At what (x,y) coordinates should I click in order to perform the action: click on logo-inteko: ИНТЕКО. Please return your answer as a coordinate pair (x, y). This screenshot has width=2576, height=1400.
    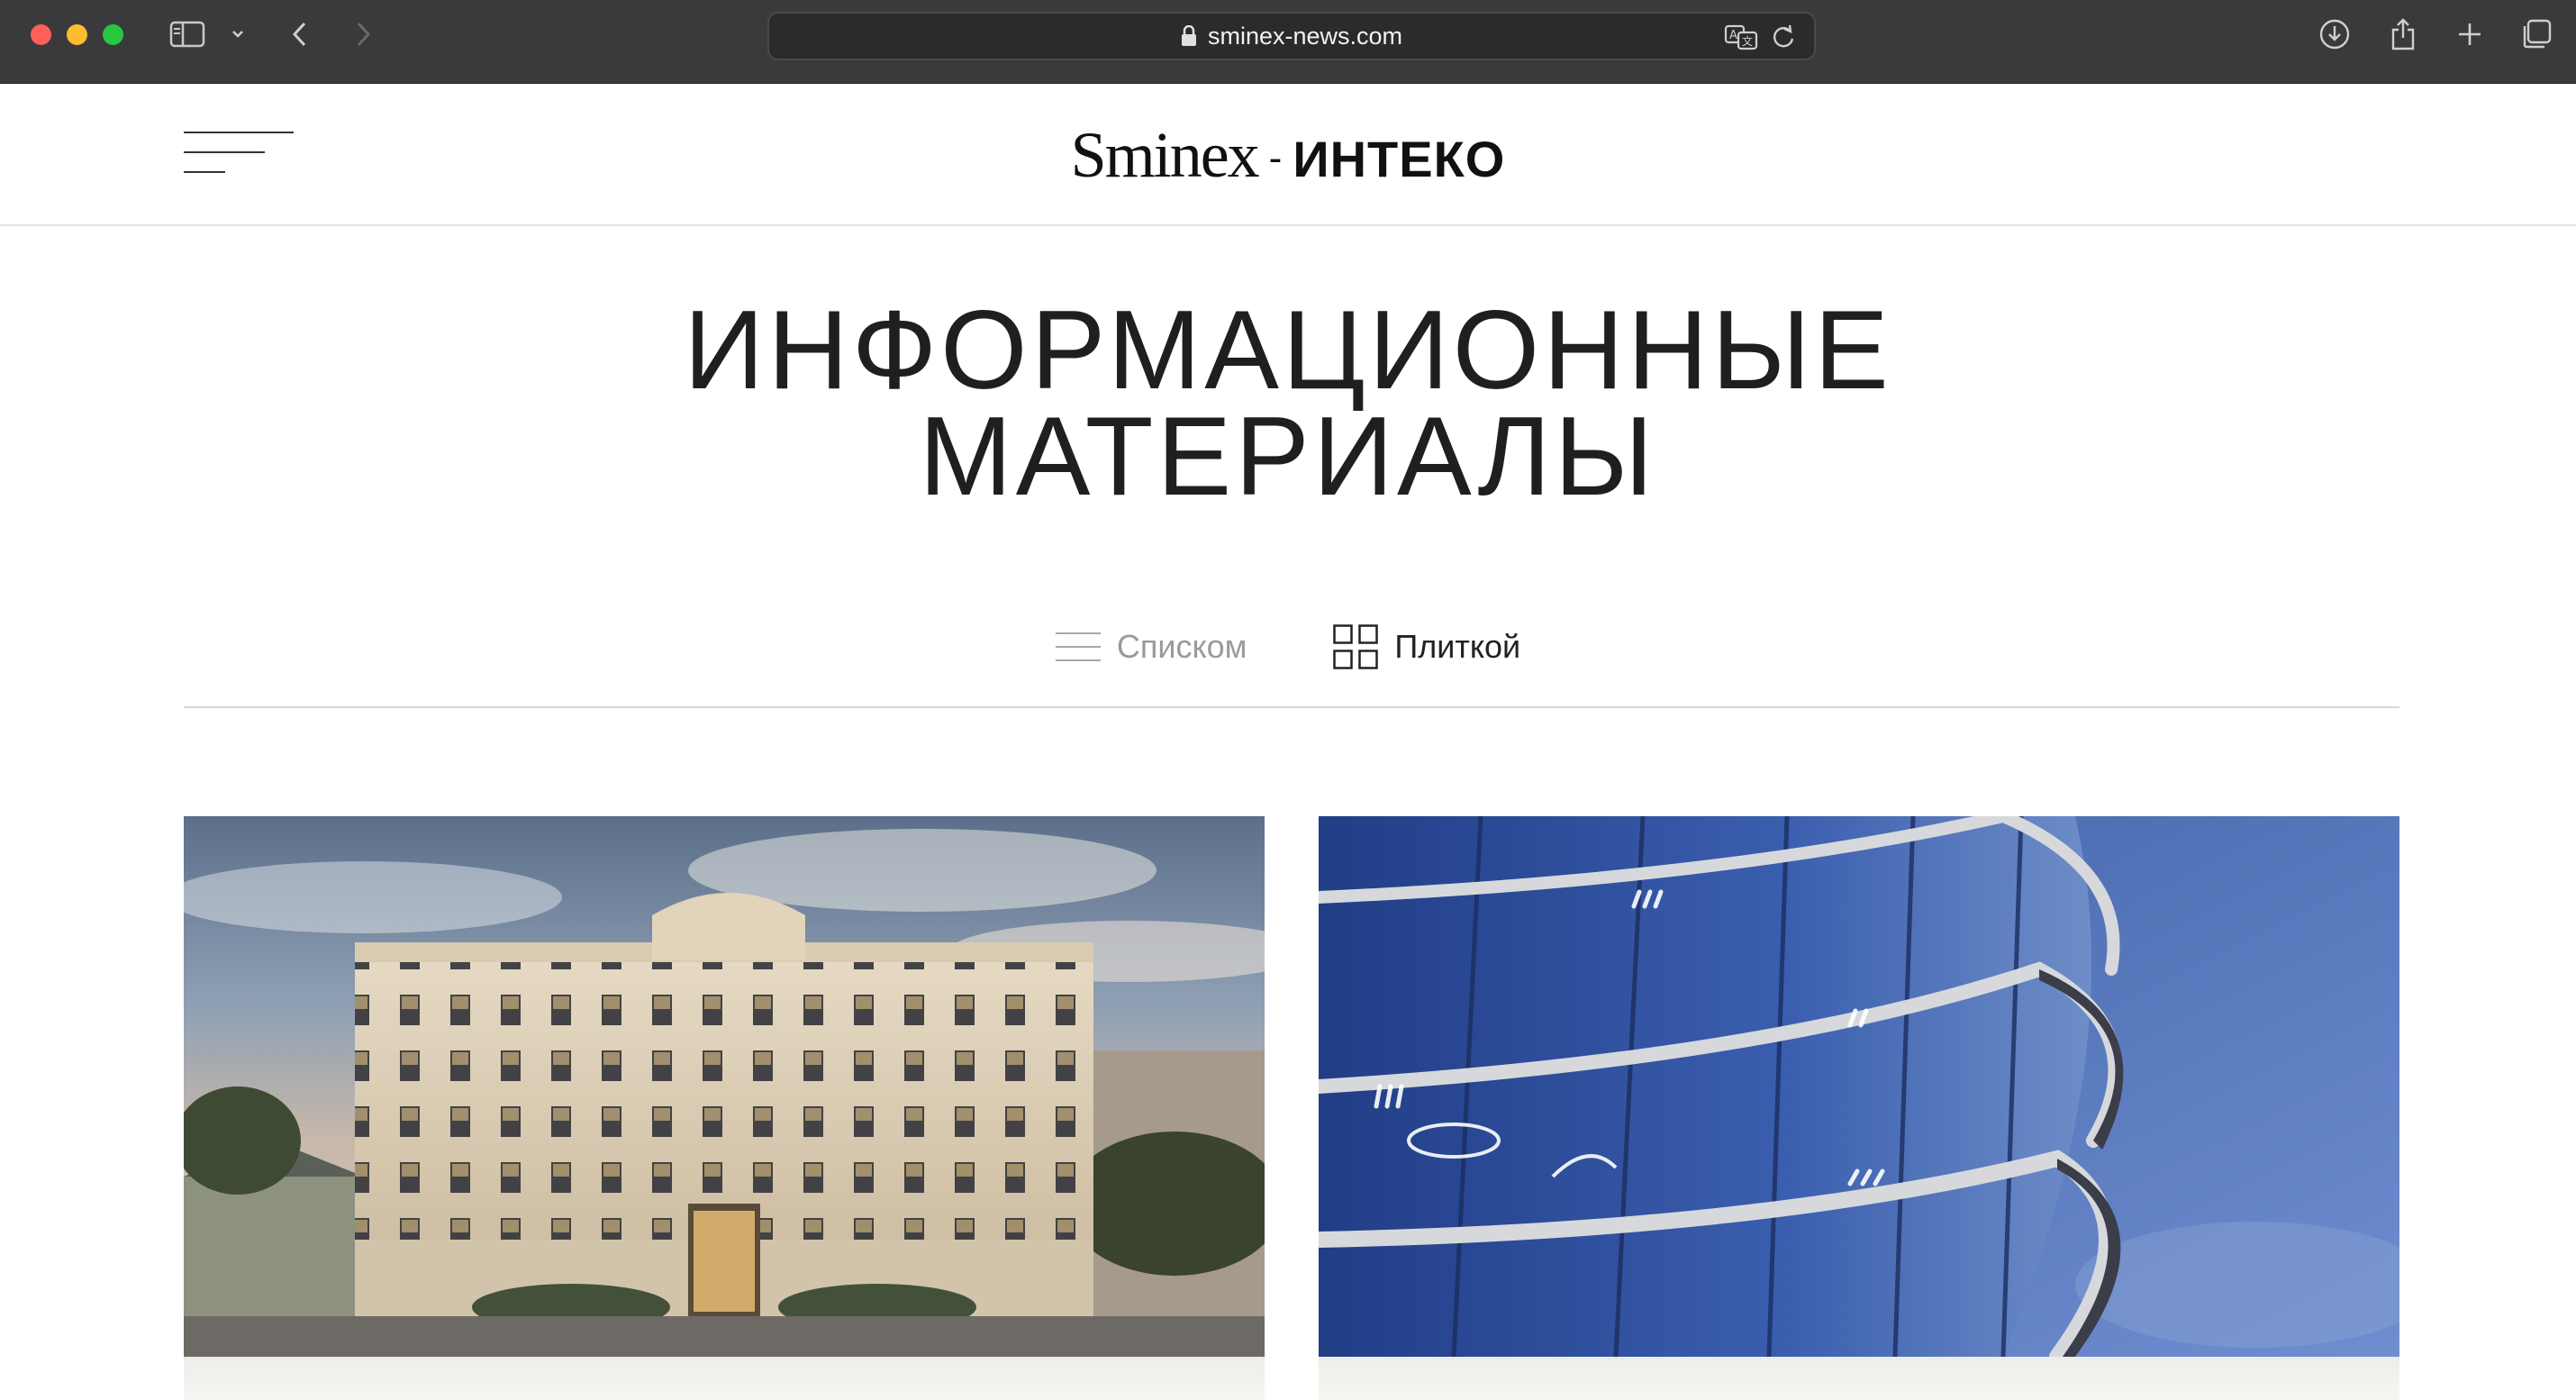
    Looking at the image, I should click on (1399, 159).